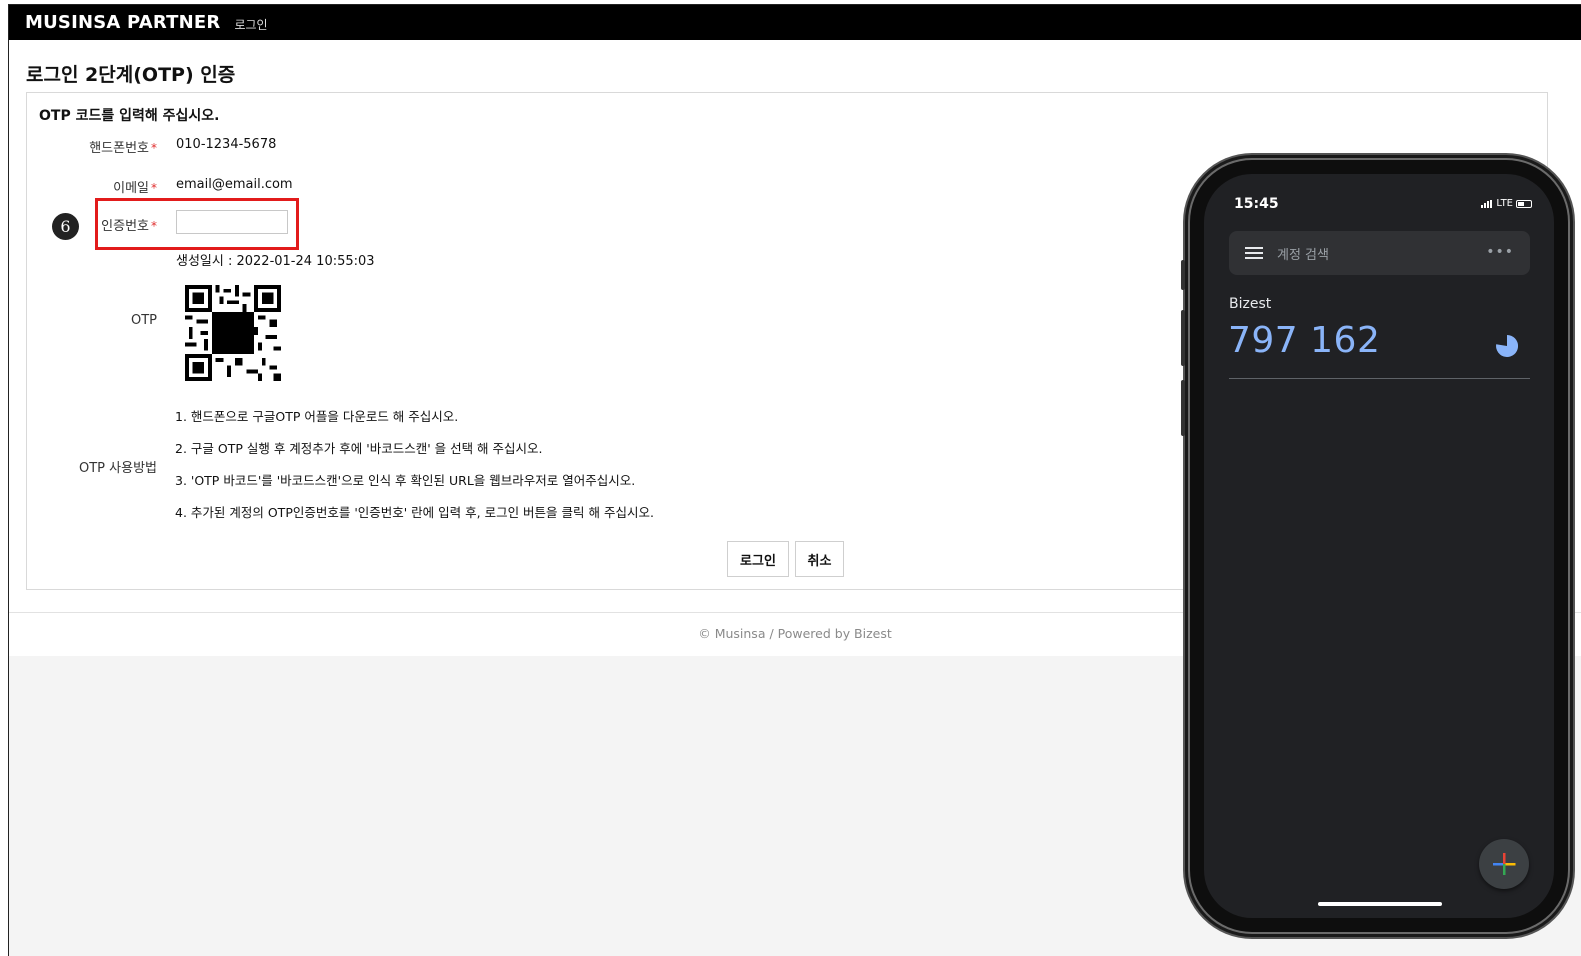 This screenshot has width=1581, height=956. I want to click on email-label-text: 이메일, so click(131, 188).